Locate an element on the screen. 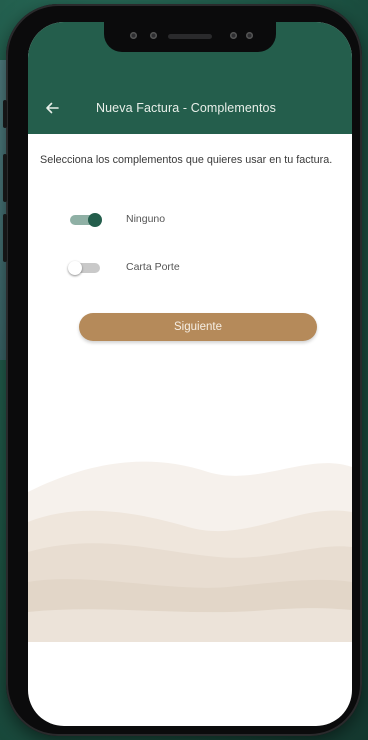  back-button is located at coordinates (52, 108).